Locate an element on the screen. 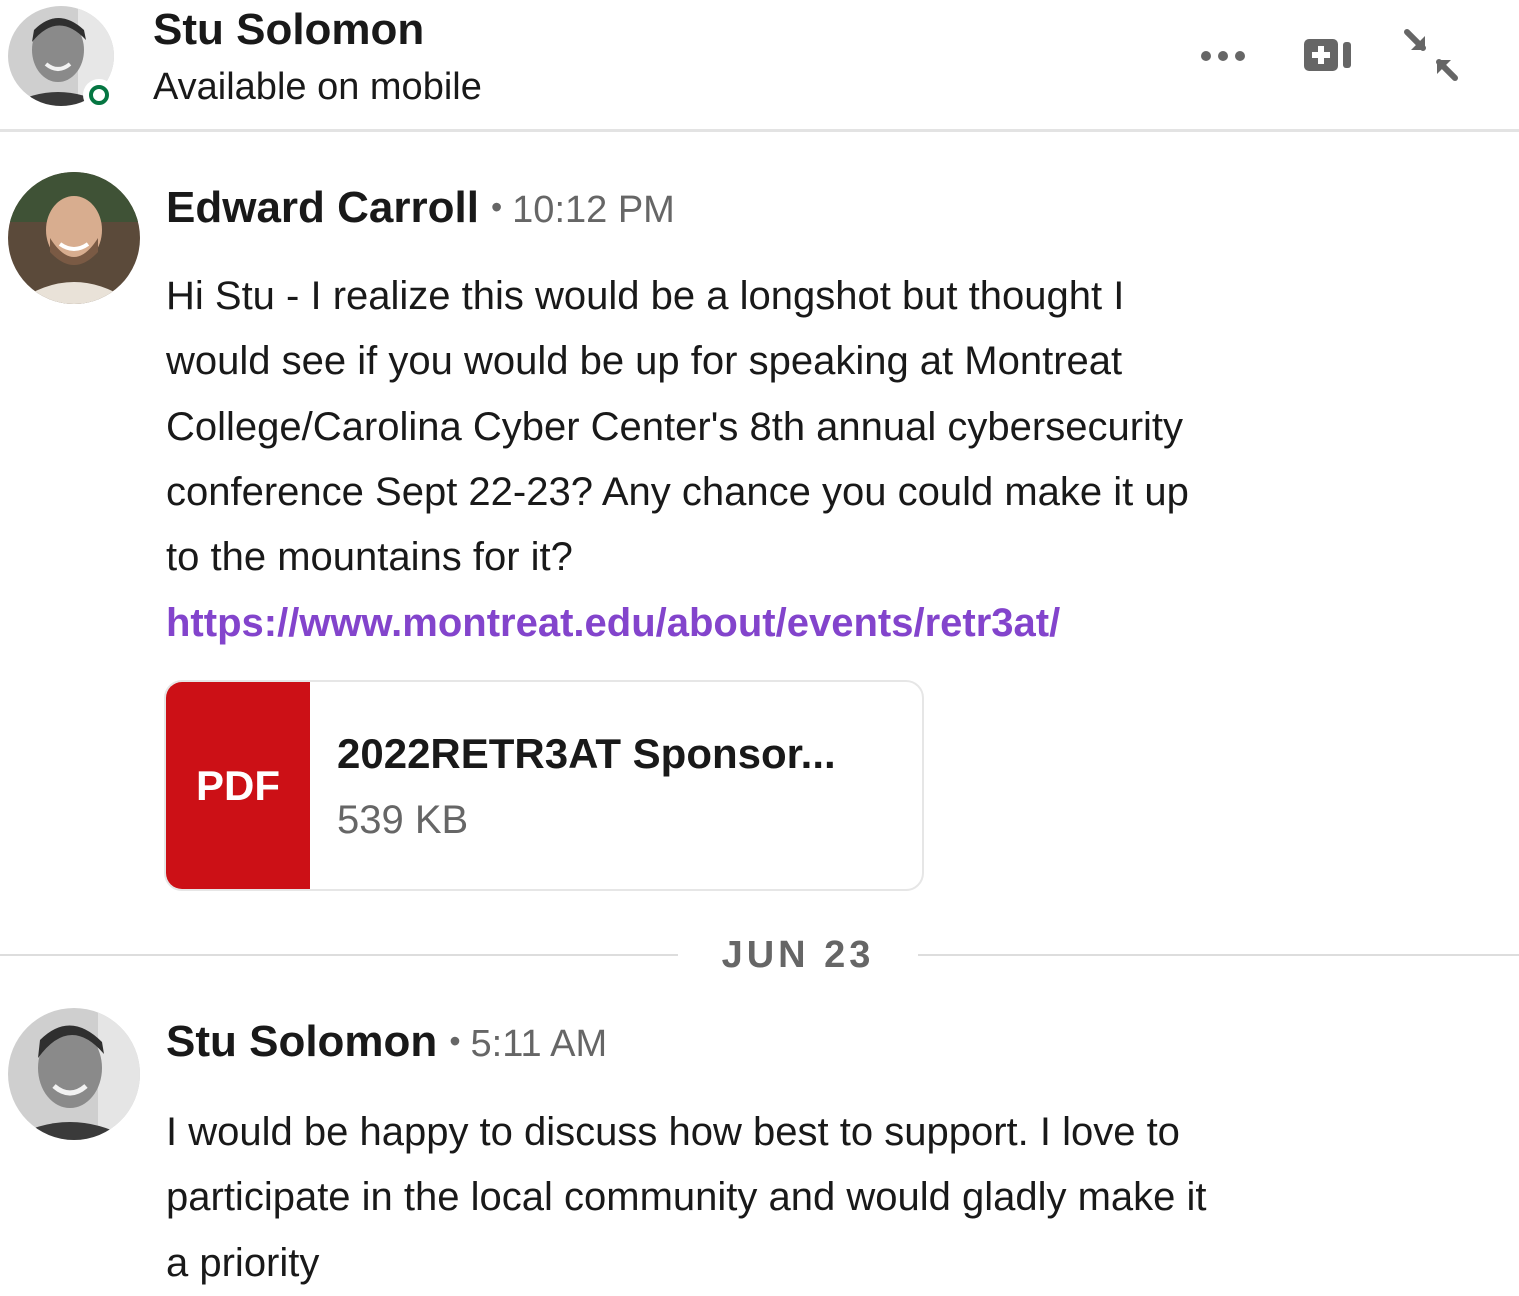 The height and width of the screenshot is (1296, 1519). video-call-icon is located at coordinates (1327, 55).